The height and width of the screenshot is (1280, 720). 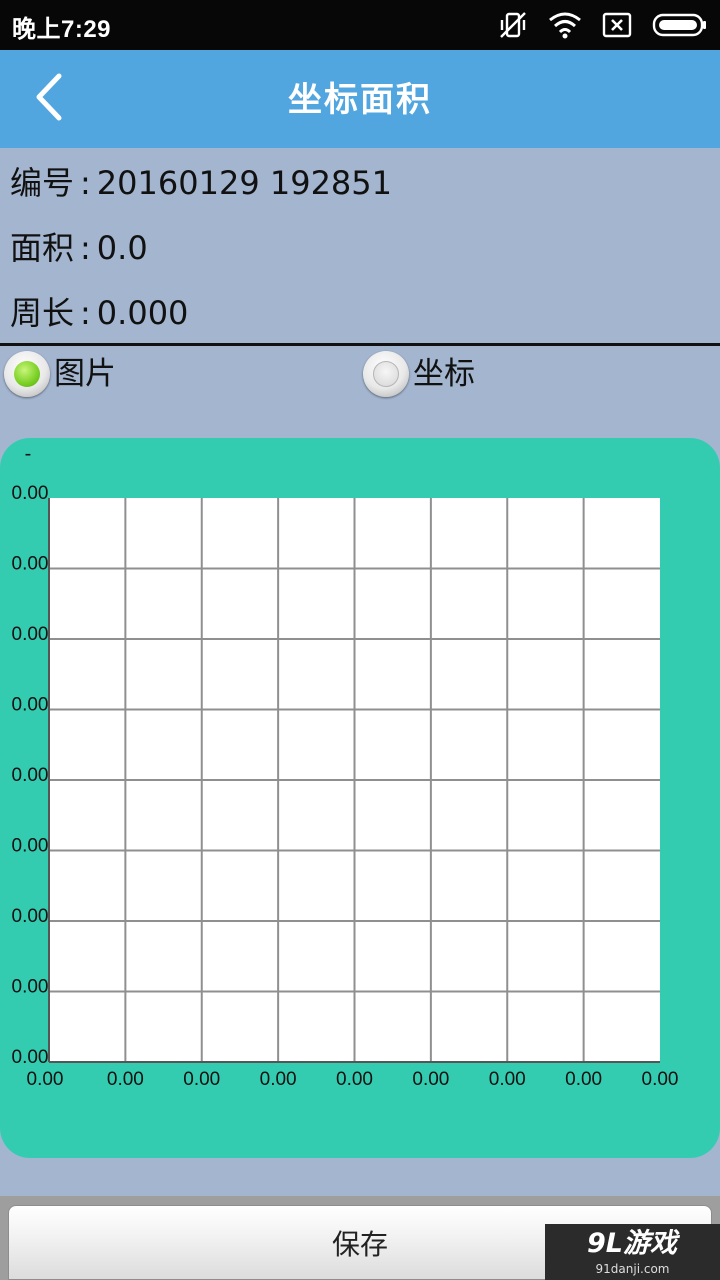 What do you see at coordinates (244, 183) in the screenshot?
I see `id-value: 20160129 192851` at bounding box center [244, 183].